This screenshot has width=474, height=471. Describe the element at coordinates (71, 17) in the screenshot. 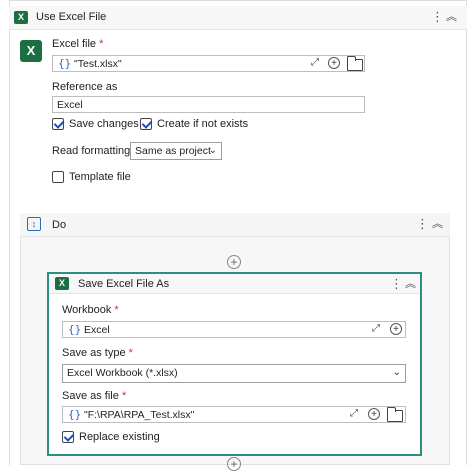

I see `activity-title: Use Excel File` at that location.